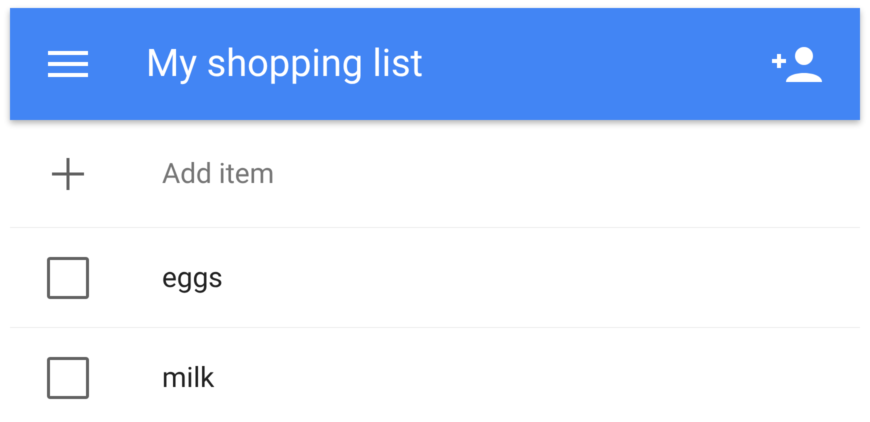 The width and height of the screenshot is (870, 422). What do you see at coordinates (68, 174) in the screenshot?
I see `plus-icon` at bounding box center [68, 174].